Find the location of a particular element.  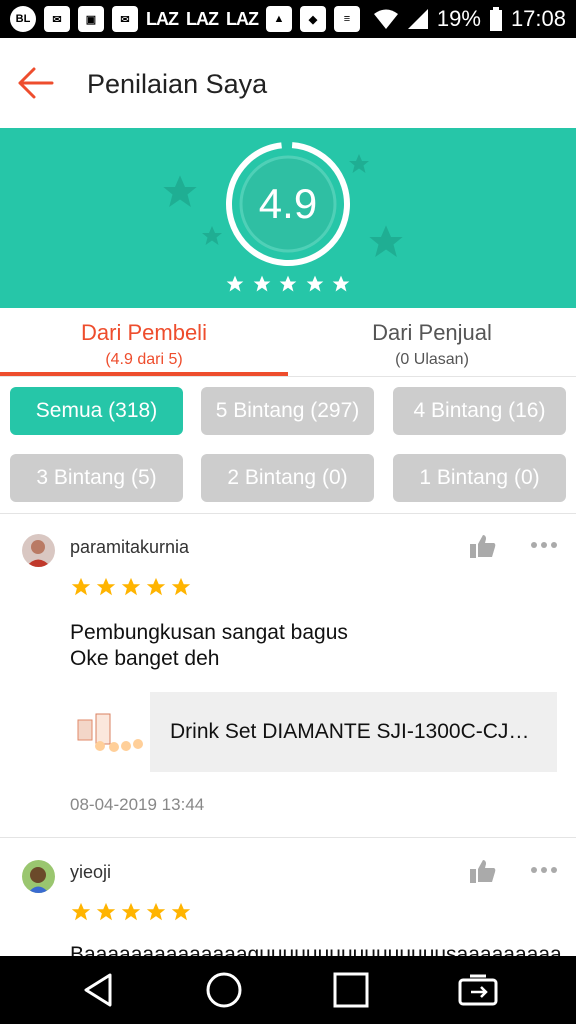

wifi-icon is located at coordinates (385, 19).